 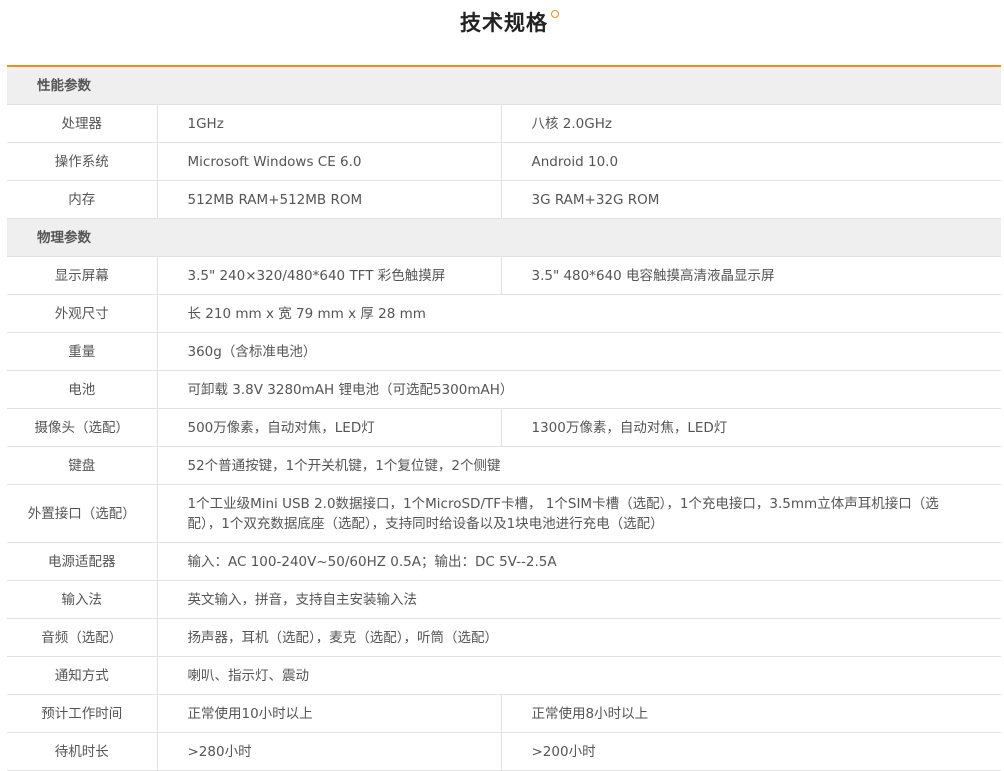 I want to click on row-label: 音频（选配）, so click(x=82, y=637).